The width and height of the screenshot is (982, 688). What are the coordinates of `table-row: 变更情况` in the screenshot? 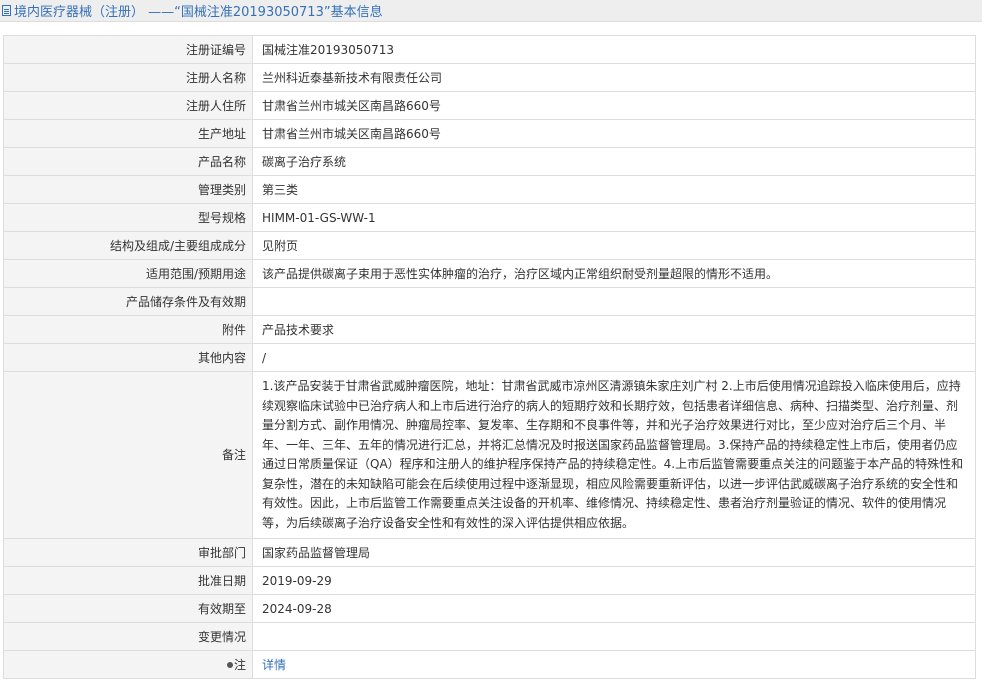 It's located at (489, 636).